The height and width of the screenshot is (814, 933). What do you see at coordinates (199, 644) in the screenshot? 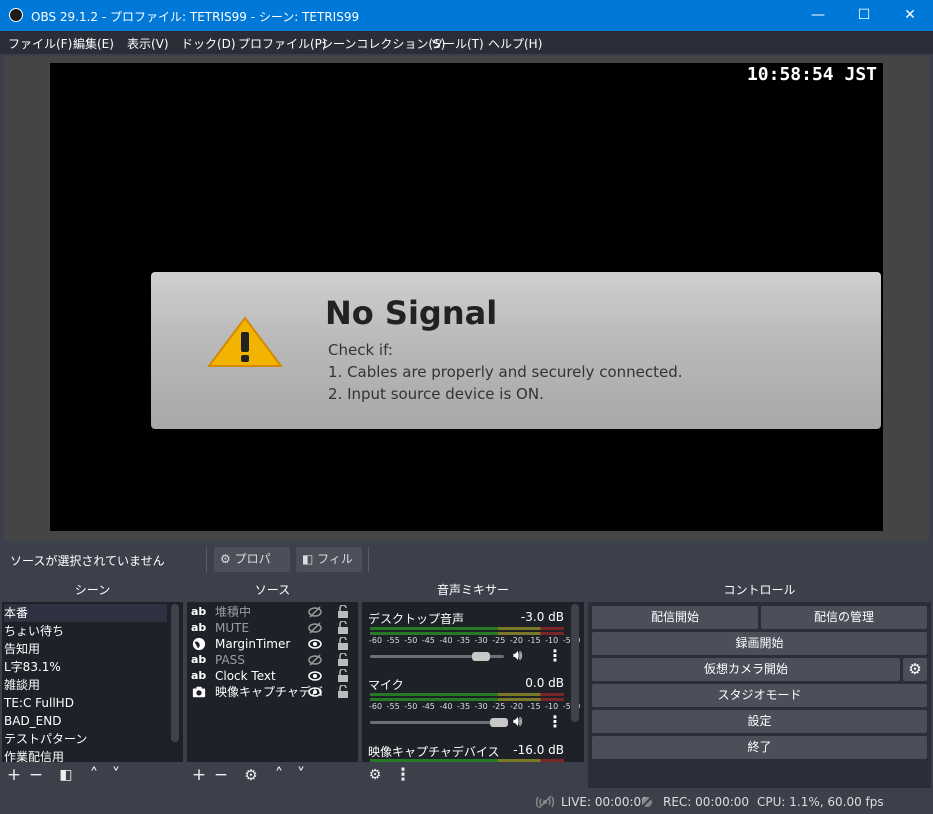
I see `globe-icon` at bounding box center [199, 644].